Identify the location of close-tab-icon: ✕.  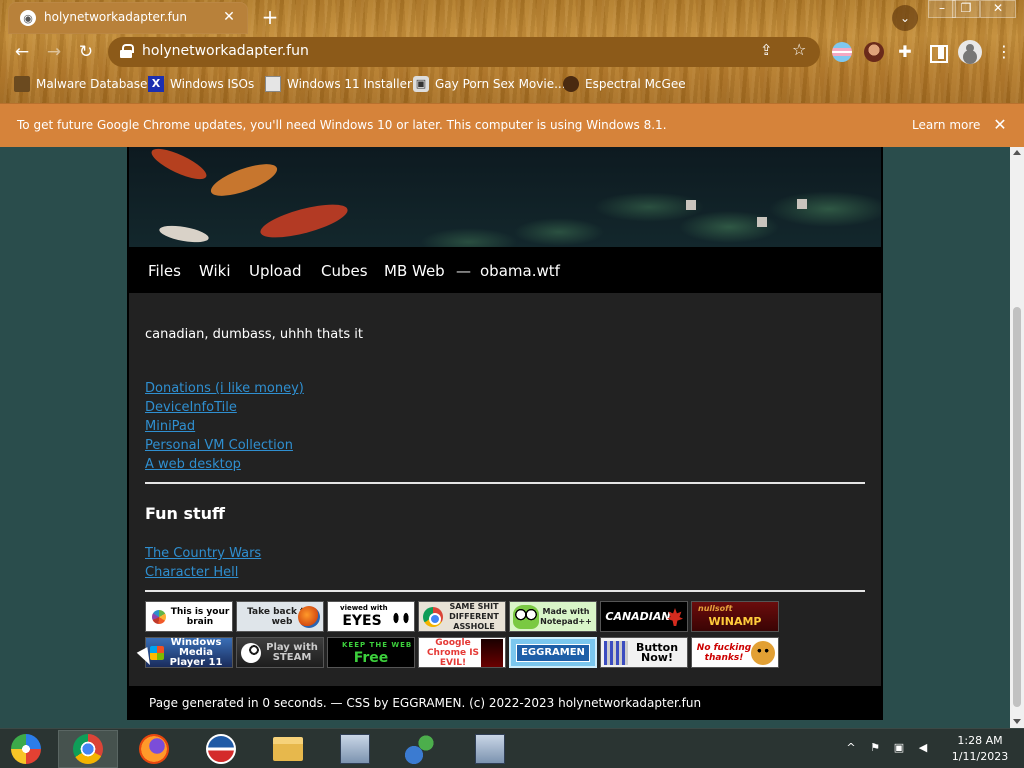
(229, 17).